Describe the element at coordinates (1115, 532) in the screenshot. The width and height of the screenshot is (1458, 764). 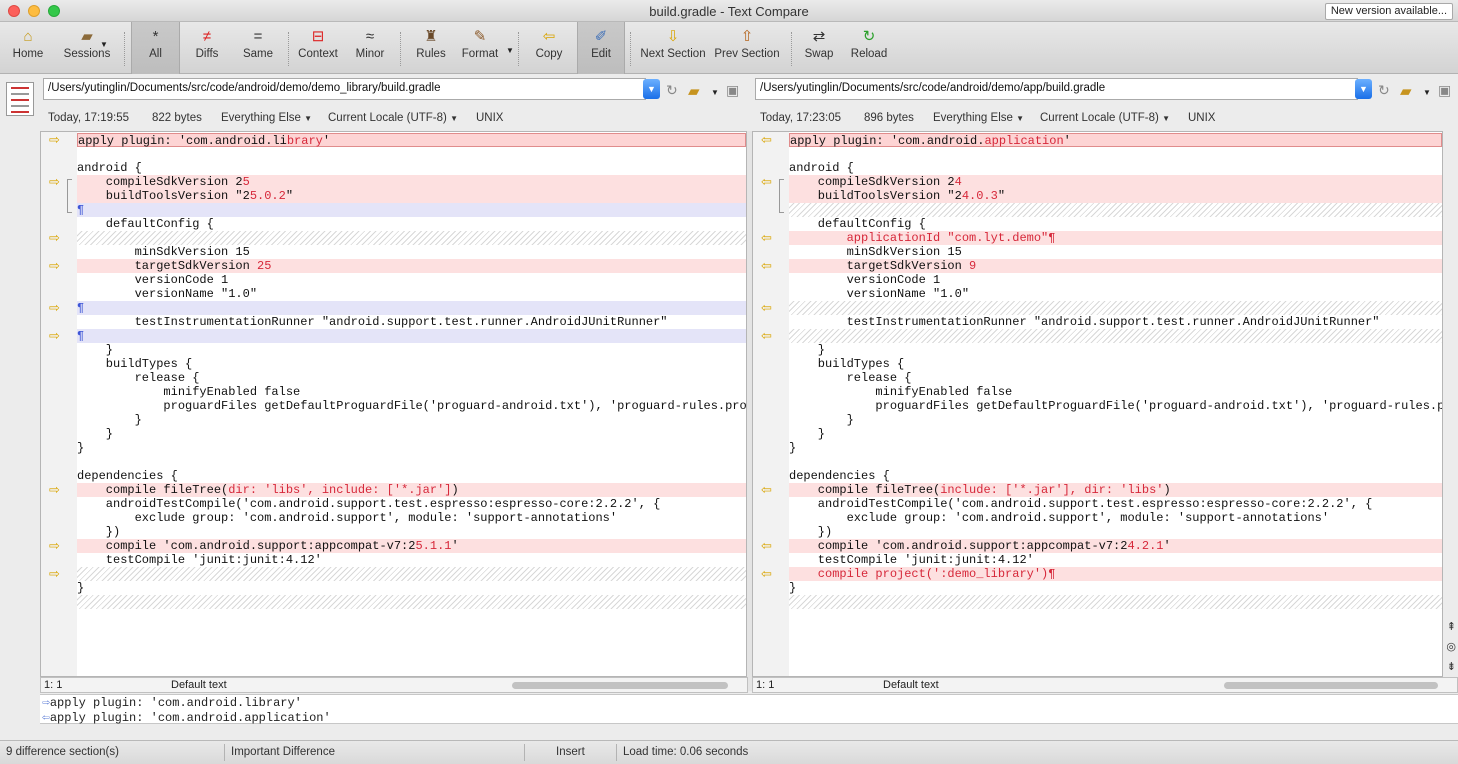
I see `right-code-line: })` at that location.